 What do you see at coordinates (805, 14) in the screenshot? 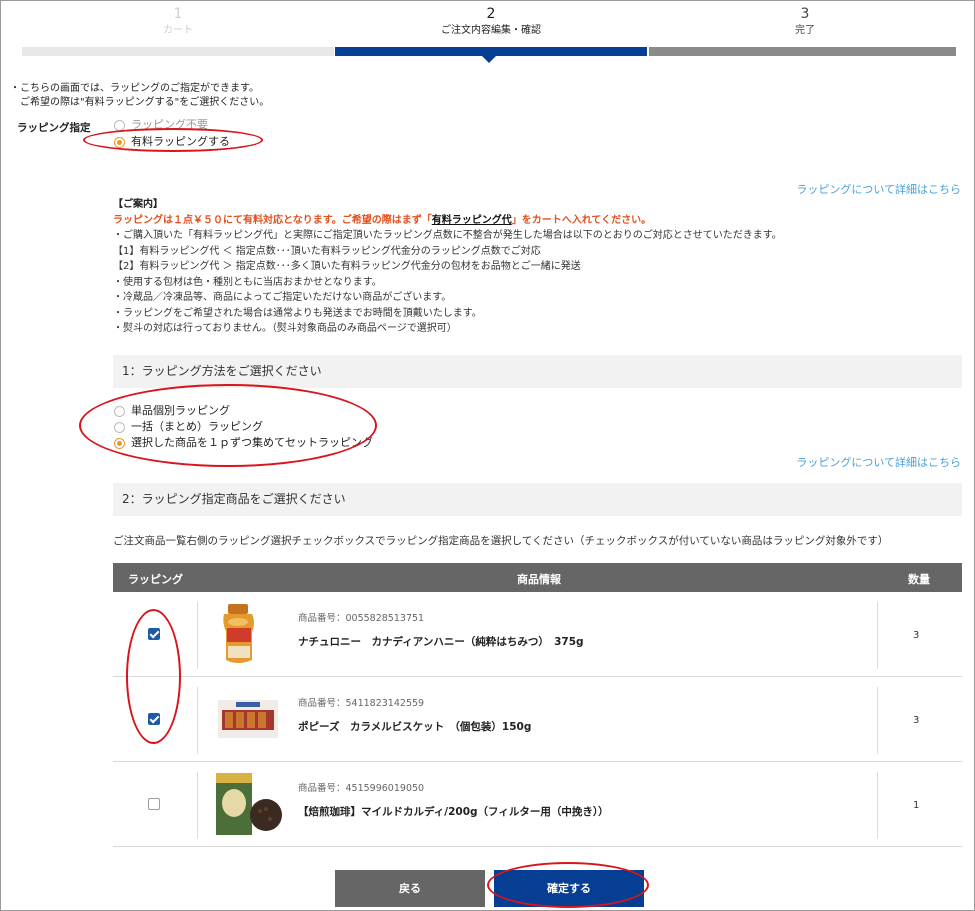
I see `step-number: 3` at bounding box center [805, 14].